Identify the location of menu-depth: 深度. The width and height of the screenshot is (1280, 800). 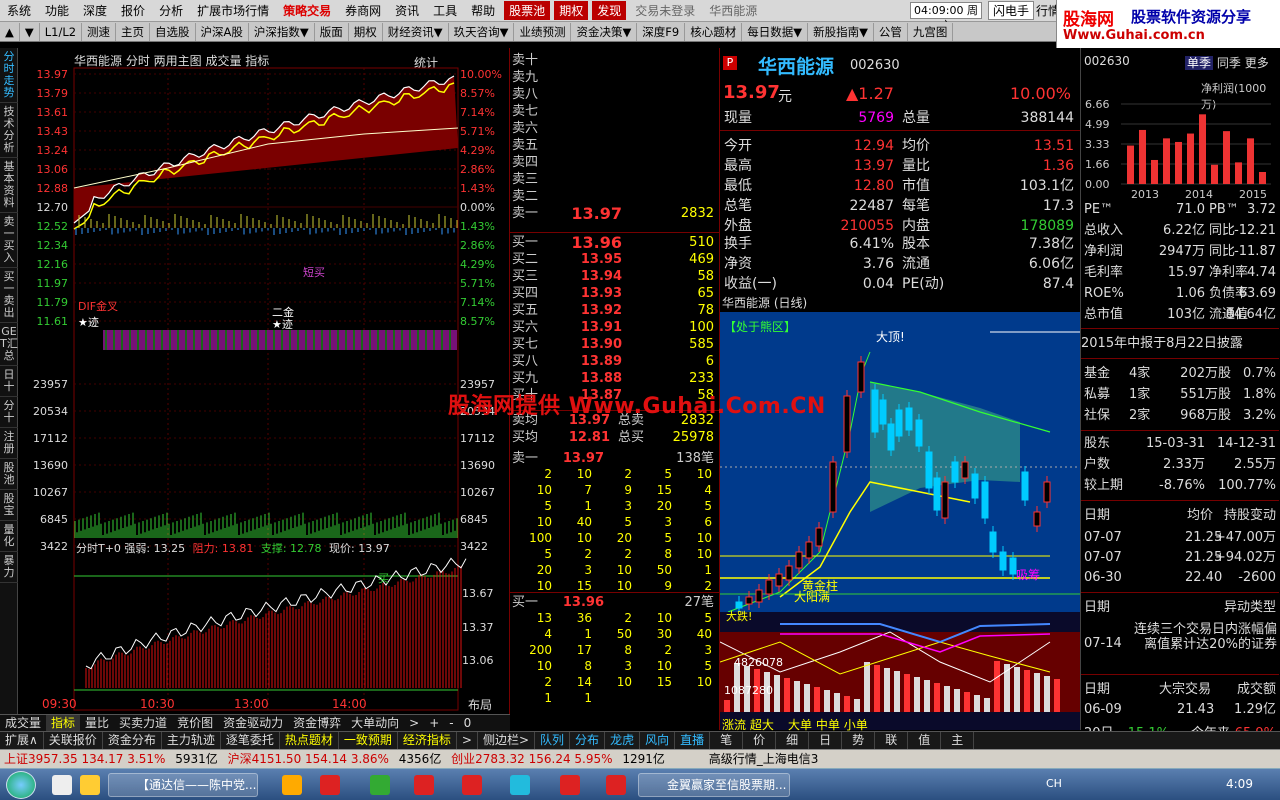
(95, 10).